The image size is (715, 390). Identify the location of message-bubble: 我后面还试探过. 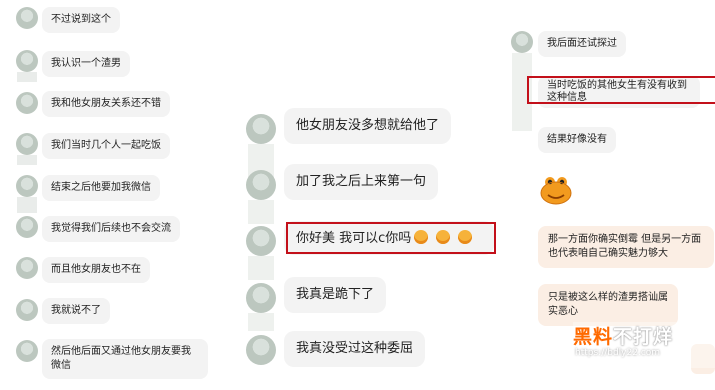
(582, 44).